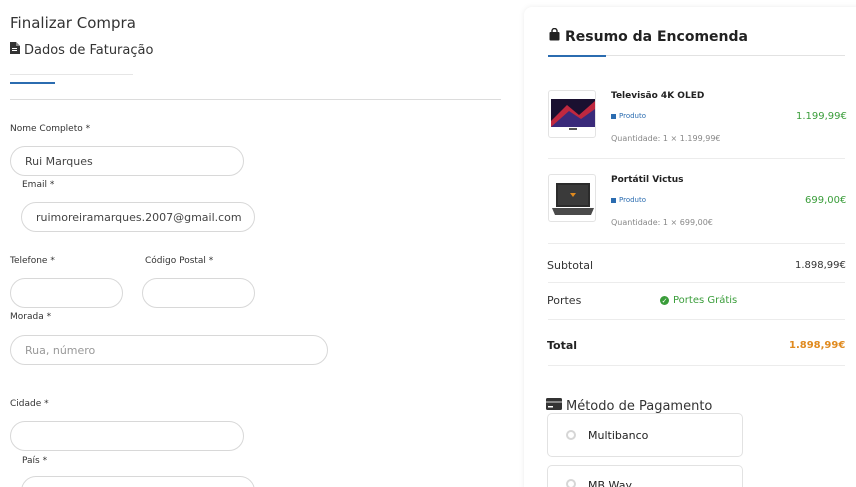 This screenshot has height=487, width=856. Describe the element at coordinates (179, 261) in the screenshot. I see `postal-code-label: Código Postal *` at that location.